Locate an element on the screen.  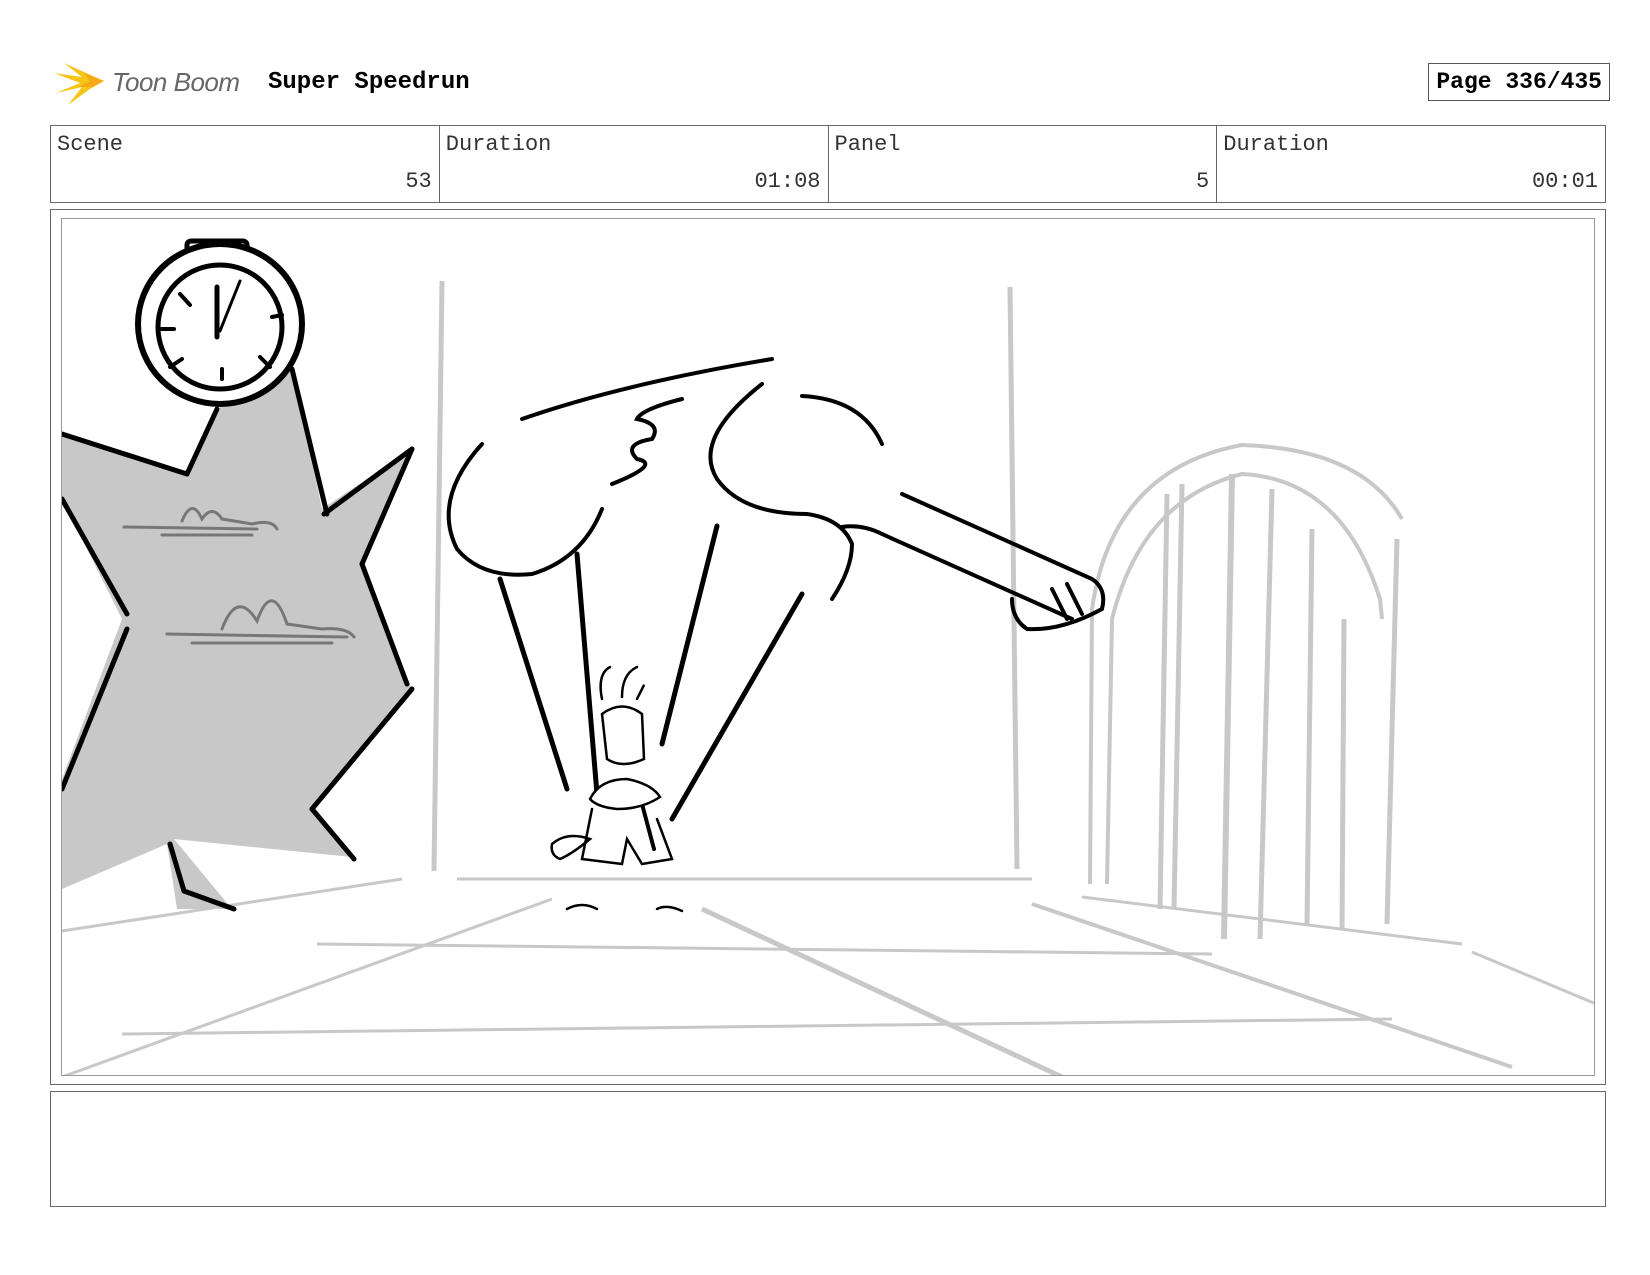
scene-duration-value: 01:08 is located at coordinates (787, 181).